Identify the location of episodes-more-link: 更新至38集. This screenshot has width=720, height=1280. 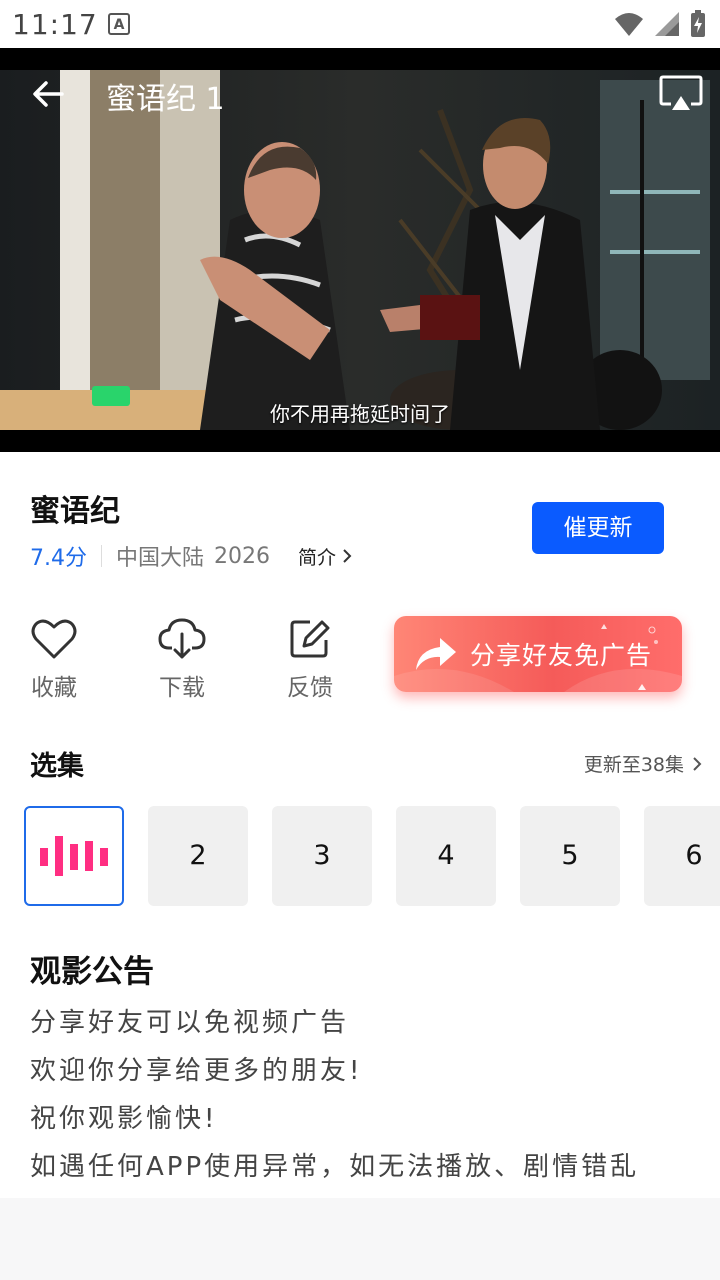
(643, 763).